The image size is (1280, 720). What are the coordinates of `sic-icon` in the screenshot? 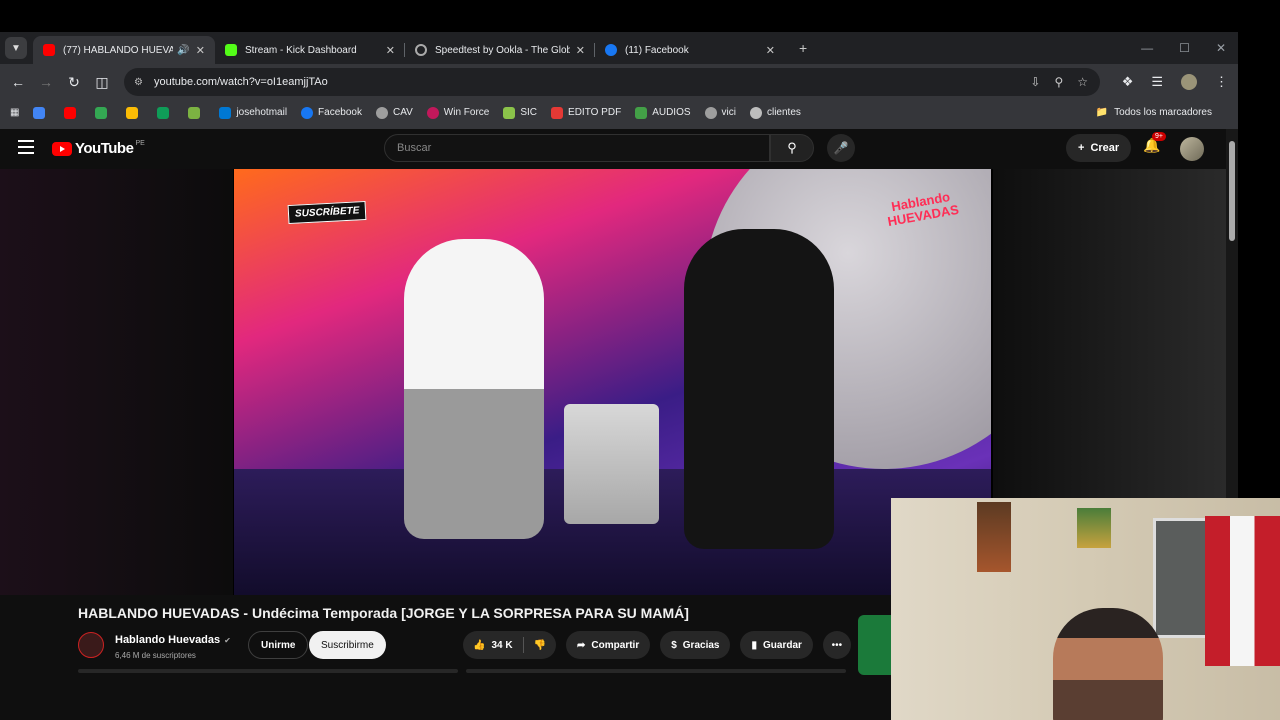 It's located at (509, 112).